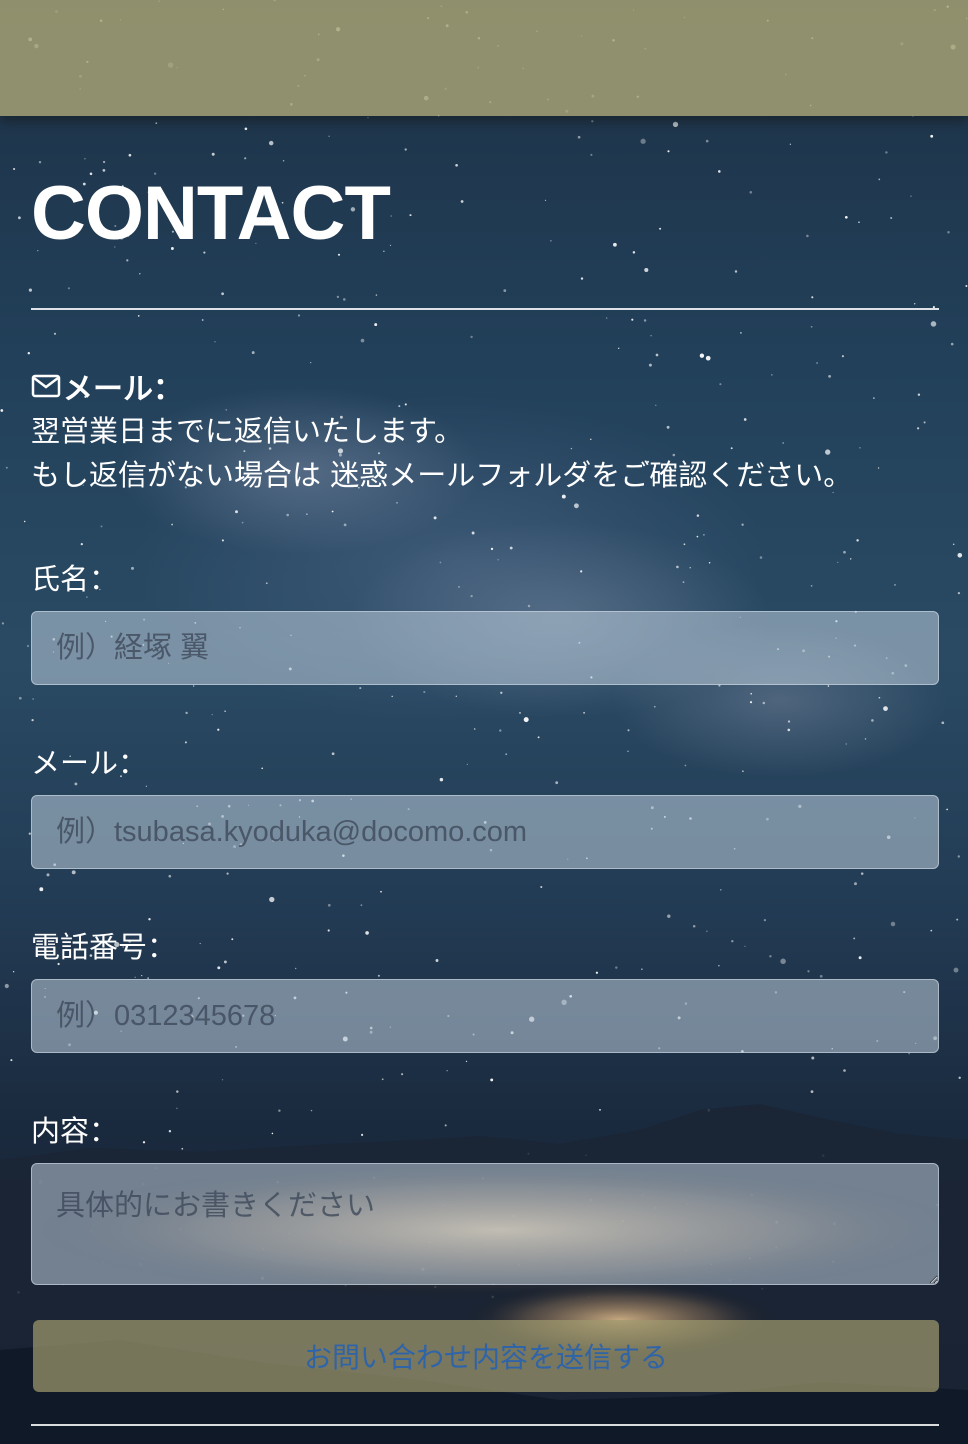 This screenshot has height=1444, width=968. Describe the element at coordinates (485, 1425) in the screenshot. I see `bottom-divider` at that location.